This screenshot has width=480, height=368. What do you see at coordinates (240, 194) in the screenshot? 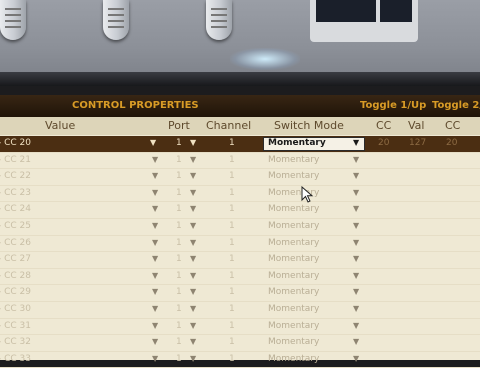
I see `table-row: - CC 23 ▼ 1 ▼ 1 Momentary ▼` at bounding box center [240, 194].